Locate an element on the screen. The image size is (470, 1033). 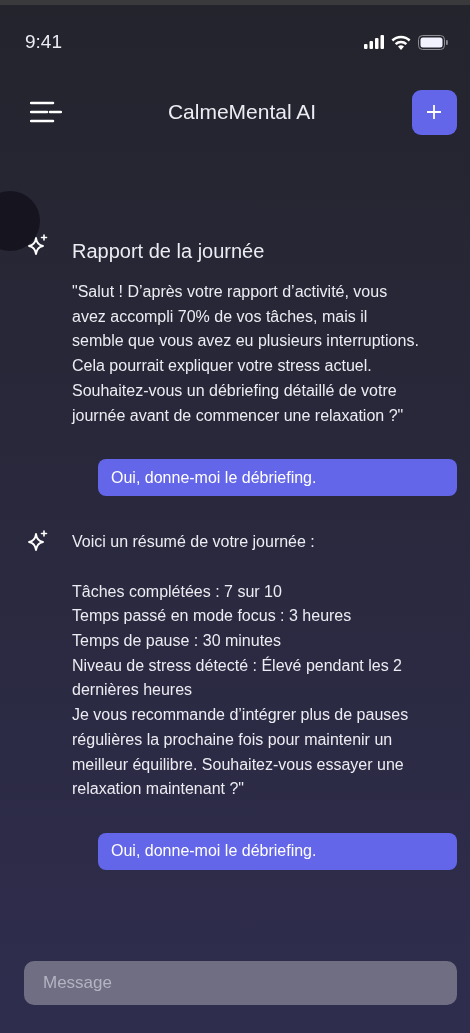
app-title: CalmeMental AI is located at coordinates (242, 112).